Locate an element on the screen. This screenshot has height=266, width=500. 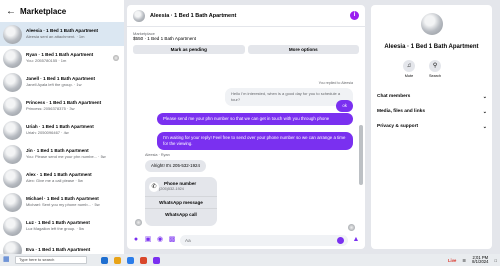
image-icon: ▣ is located at coordinates (148, 240).